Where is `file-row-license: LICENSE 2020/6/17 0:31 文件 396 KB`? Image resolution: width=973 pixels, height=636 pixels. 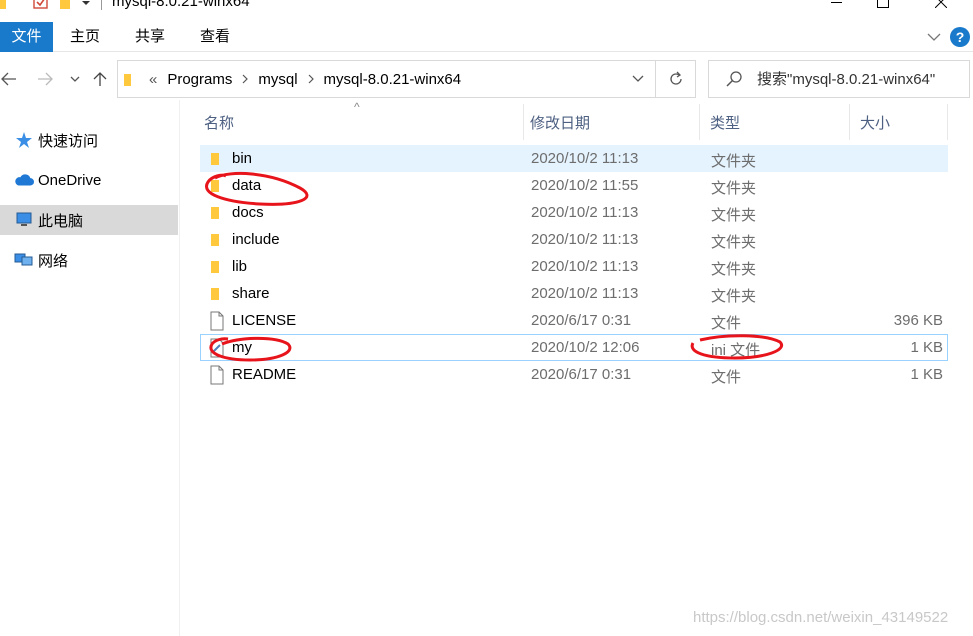
file-row-license: LICENSE 2020/6/17 0:31 文件 396 KB is located at coordinates (574, 320).